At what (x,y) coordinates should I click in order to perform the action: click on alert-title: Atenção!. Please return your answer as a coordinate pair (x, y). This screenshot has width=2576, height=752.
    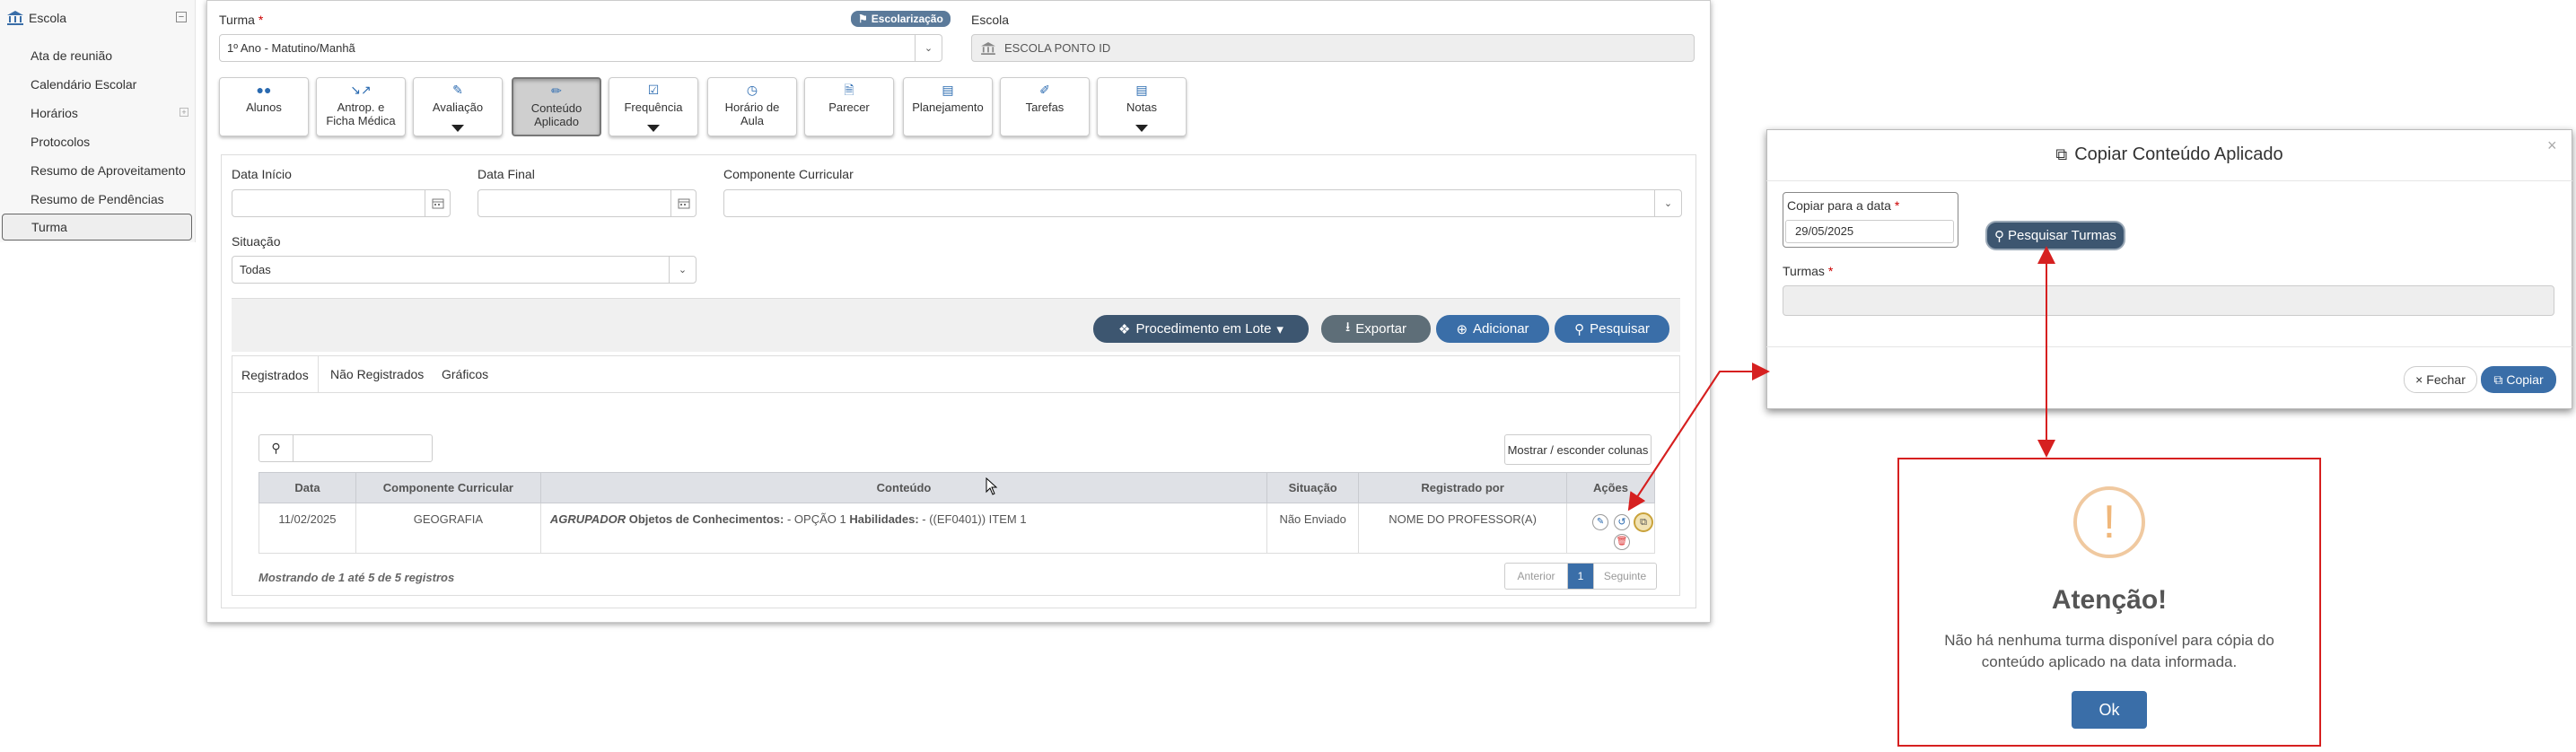
    Looking at the image, I should click on (2109, 600).